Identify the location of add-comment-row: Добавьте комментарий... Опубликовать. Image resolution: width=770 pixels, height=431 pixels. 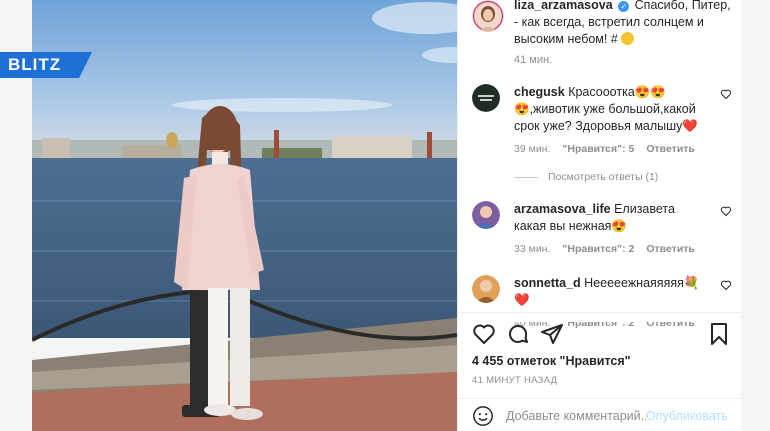
(600, 415).